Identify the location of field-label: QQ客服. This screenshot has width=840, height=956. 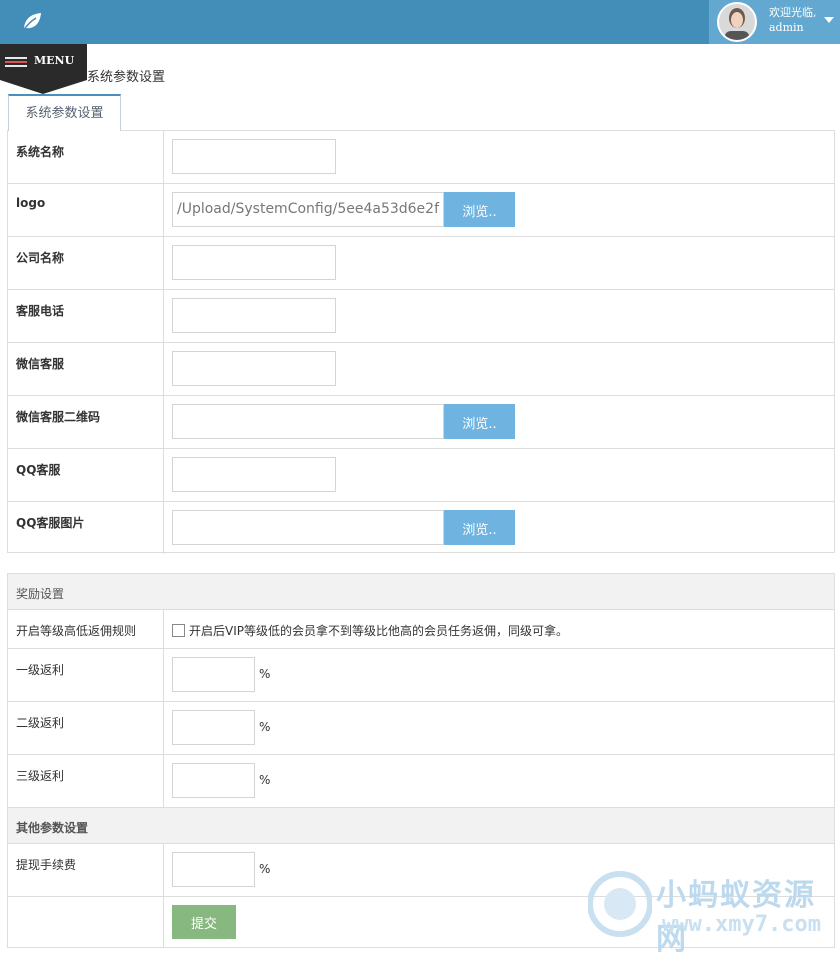
(86, 475).